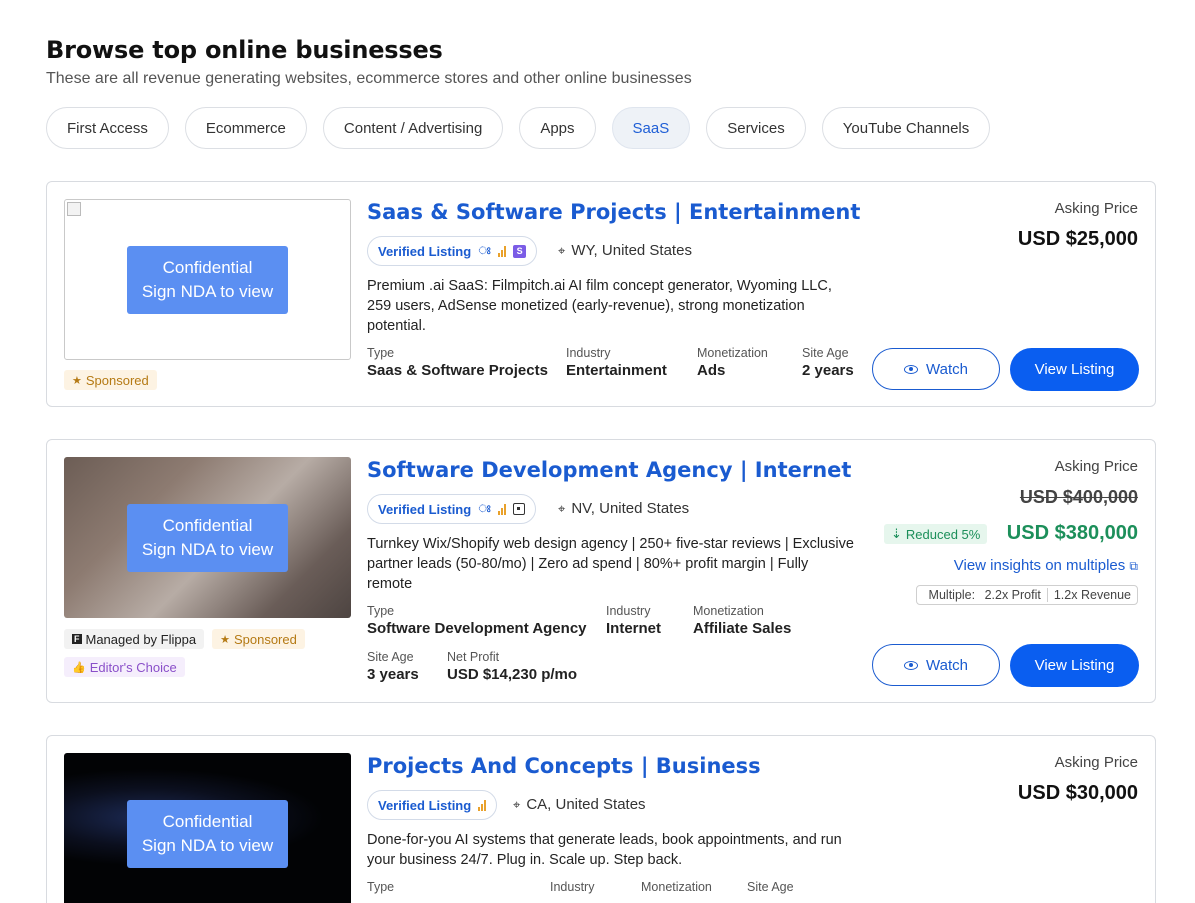 Image resolution: width=1195 pixels, height=903 pixels. I want to click on reduced-badge: ⇣ Reduced 5%, so click(936, 534).